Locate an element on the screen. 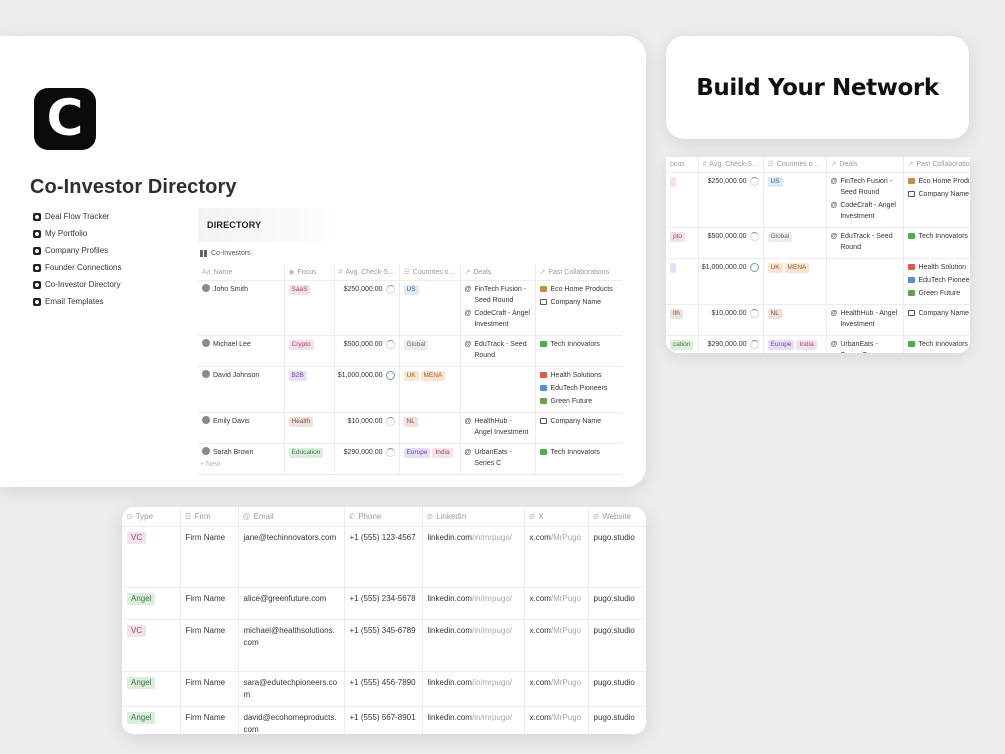 This screenshot has height=754, width=1005. name-cell: Emily Davis is located at coordinates (241, 428).